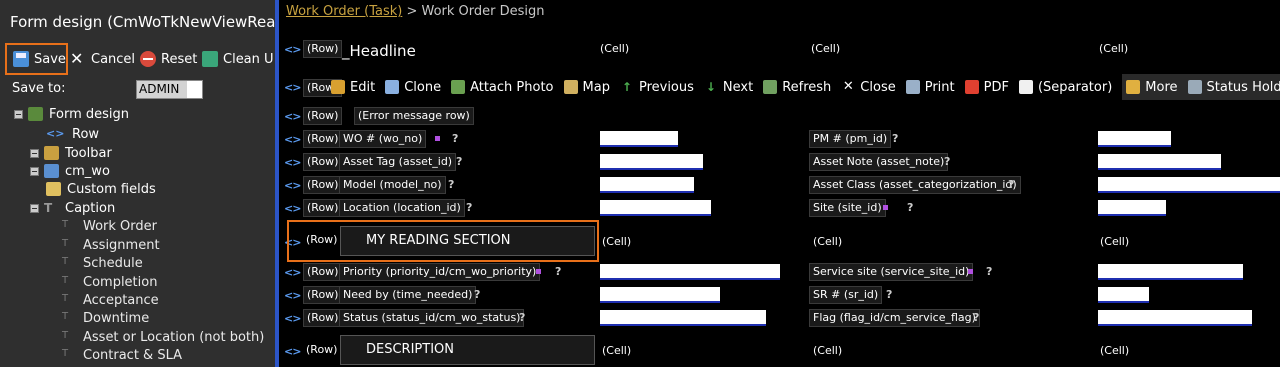  I want to click on toolbar-separator: (Separator), so click(1065, 87).